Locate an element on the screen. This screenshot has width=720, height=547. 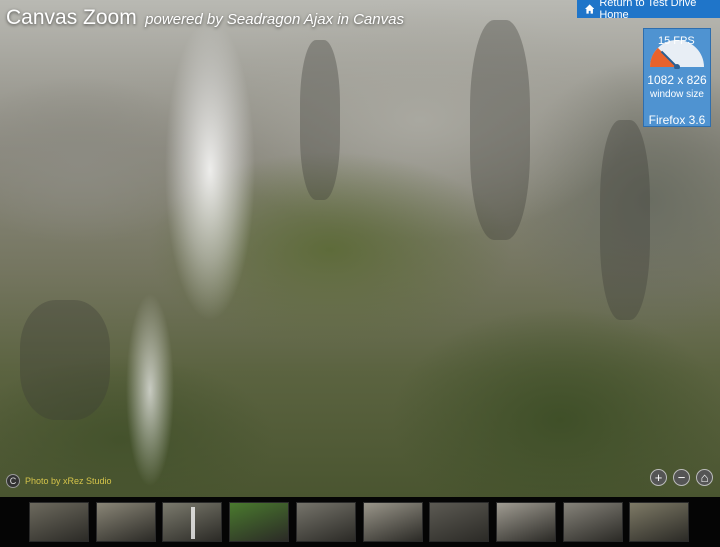
window-size-value: 1082 x 826 is located at coordinates (677, 80).